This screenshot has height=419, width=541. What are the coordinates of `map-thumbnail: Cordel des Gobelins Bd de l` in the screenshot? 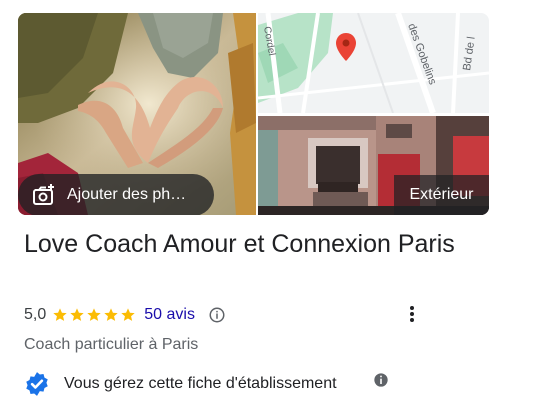 It's located at (373, 63).